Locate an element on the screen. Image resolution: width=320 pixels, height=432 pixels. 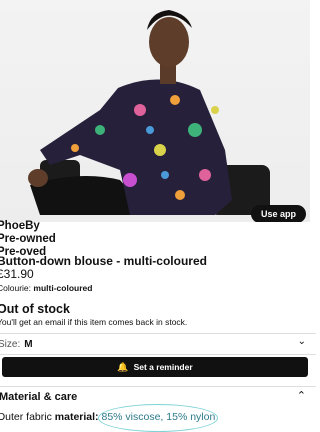
stock-status-title: Out of stock is located at coordinates (35, 309).